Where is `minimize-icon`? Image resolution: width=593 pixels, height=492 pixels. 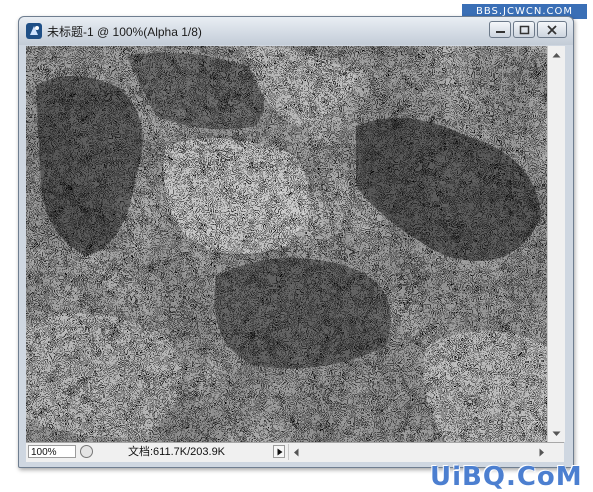
minimize-icon is located at coordinates (500, 32).